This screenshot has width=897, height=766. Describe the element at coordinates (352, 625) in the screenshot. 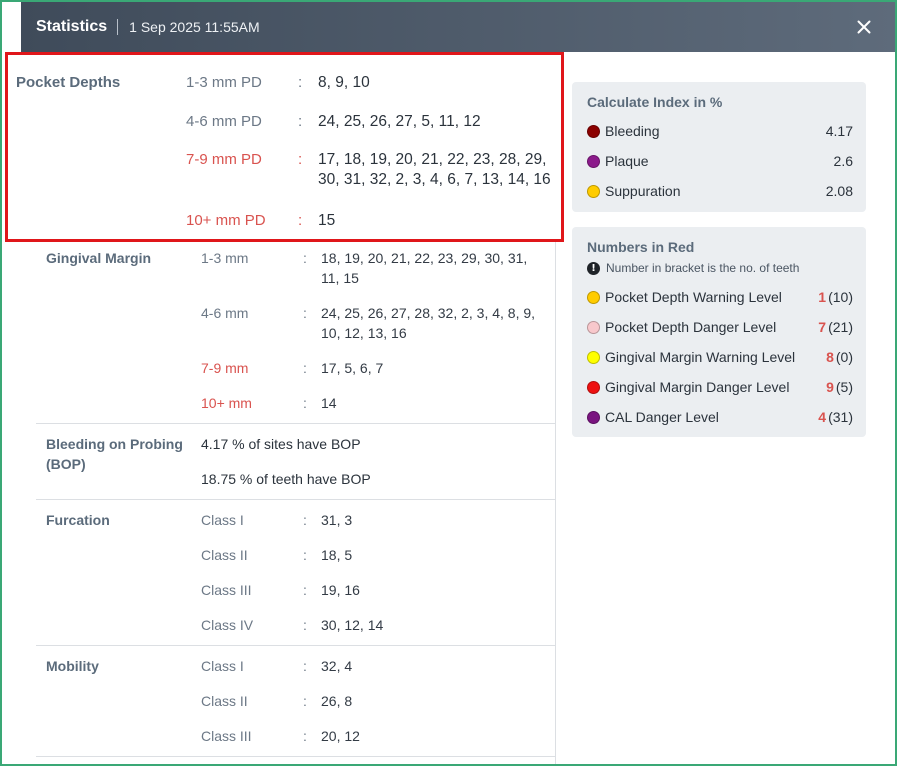

I see `row-value: 30, 12, 14` at that location.